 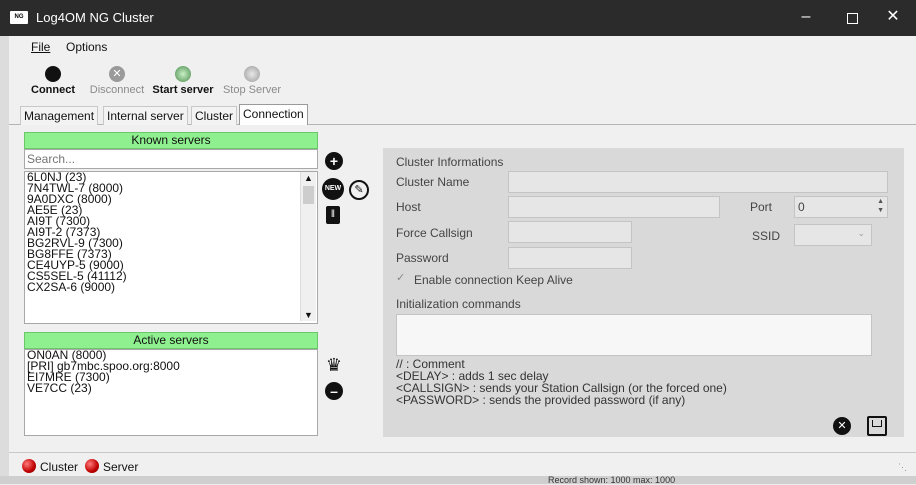 I want to click on scroll-up-icon: ▲, so click(x=308, y=178).